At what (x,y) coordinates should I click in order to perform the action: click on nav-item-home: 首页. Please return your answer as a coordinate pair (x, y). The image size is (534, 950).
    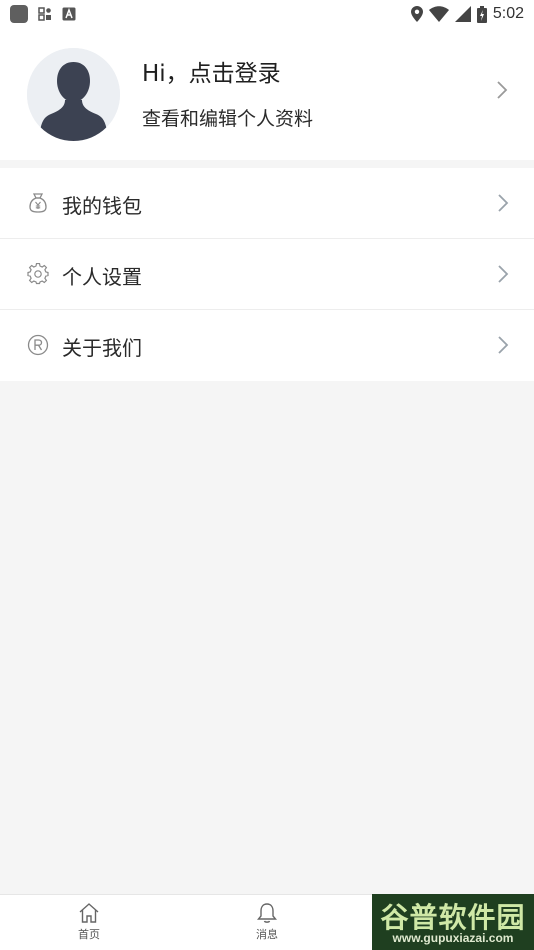
    Looking at the image, I should click on (89, 921).